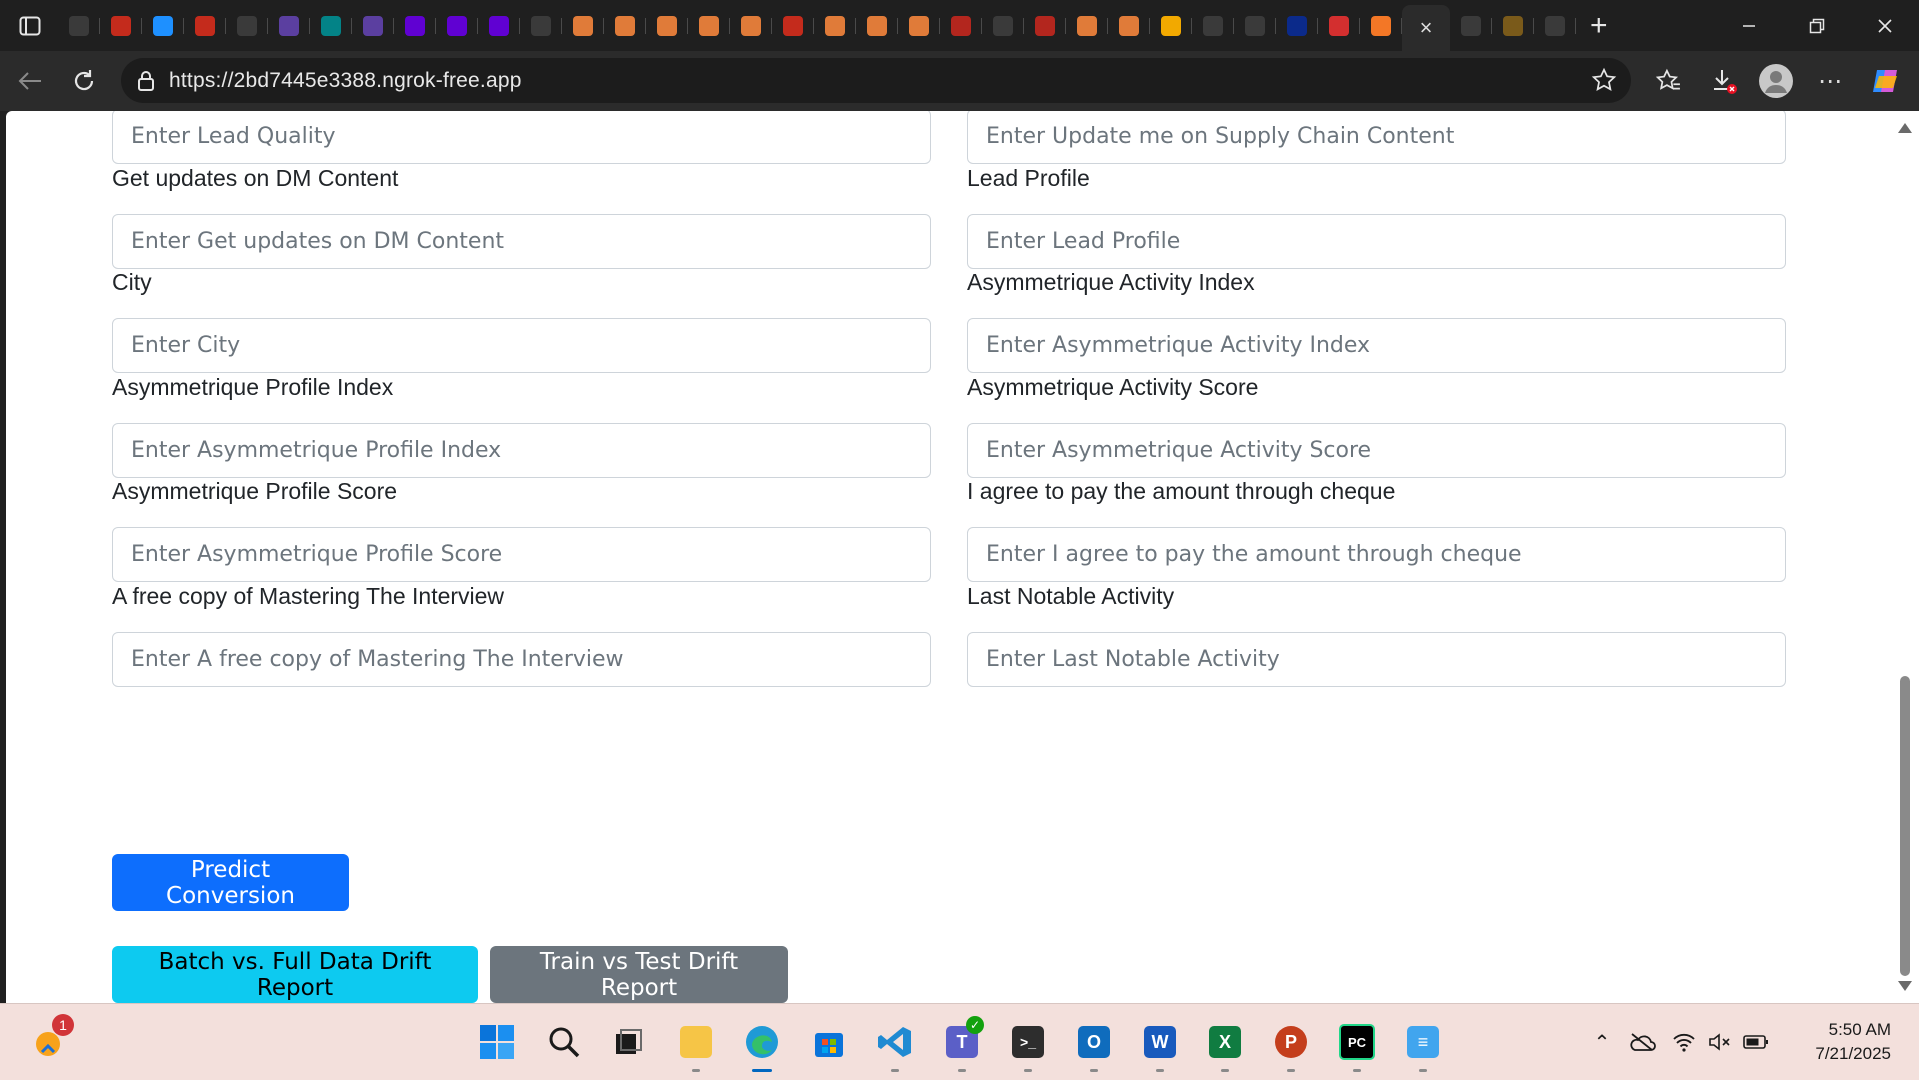 The width and height of the screenshot is (1919, 1080). I want to click on form-field, so click(1376, 137).